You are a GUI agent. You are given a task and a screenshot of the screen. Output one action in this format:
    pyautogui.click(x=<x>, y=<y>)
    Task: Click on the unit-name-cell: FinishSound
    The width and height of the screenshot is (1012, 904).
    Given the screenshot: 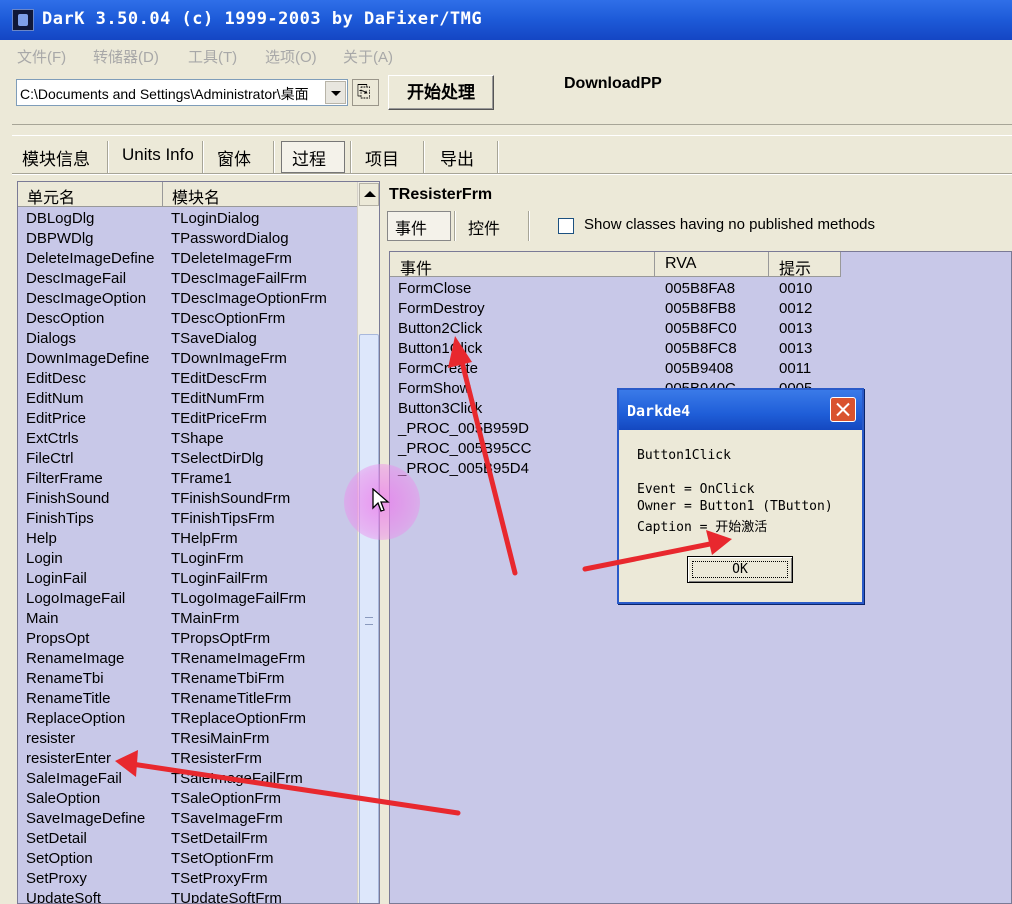 What is the action you would take?
    pyautogui.click(x=68, y=498)
    